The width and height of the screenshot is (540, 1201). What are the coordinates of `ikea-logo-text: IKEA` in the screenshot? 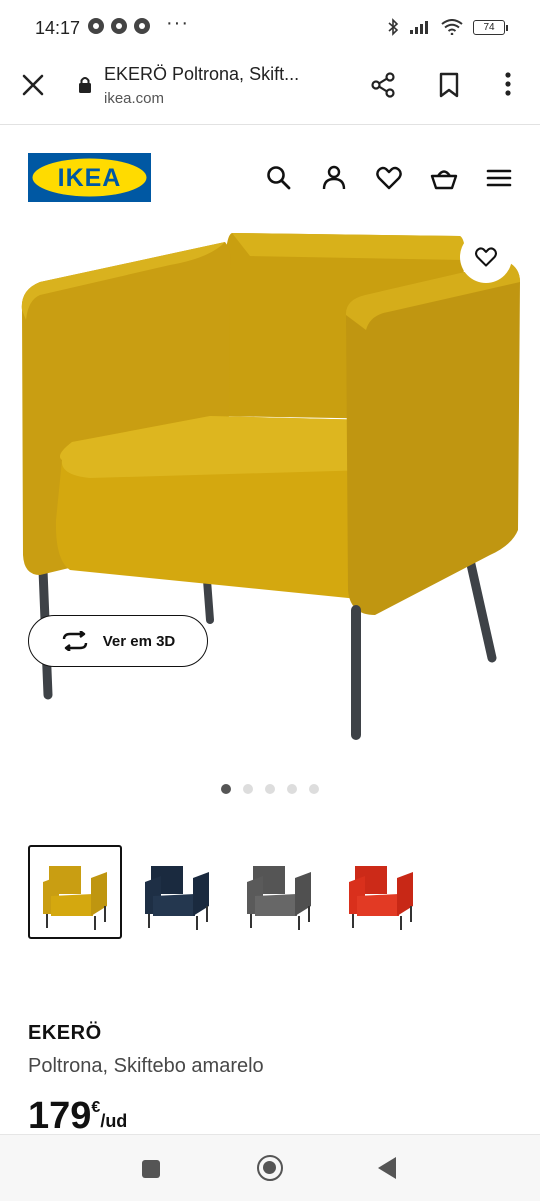 It's located at (90, 178).